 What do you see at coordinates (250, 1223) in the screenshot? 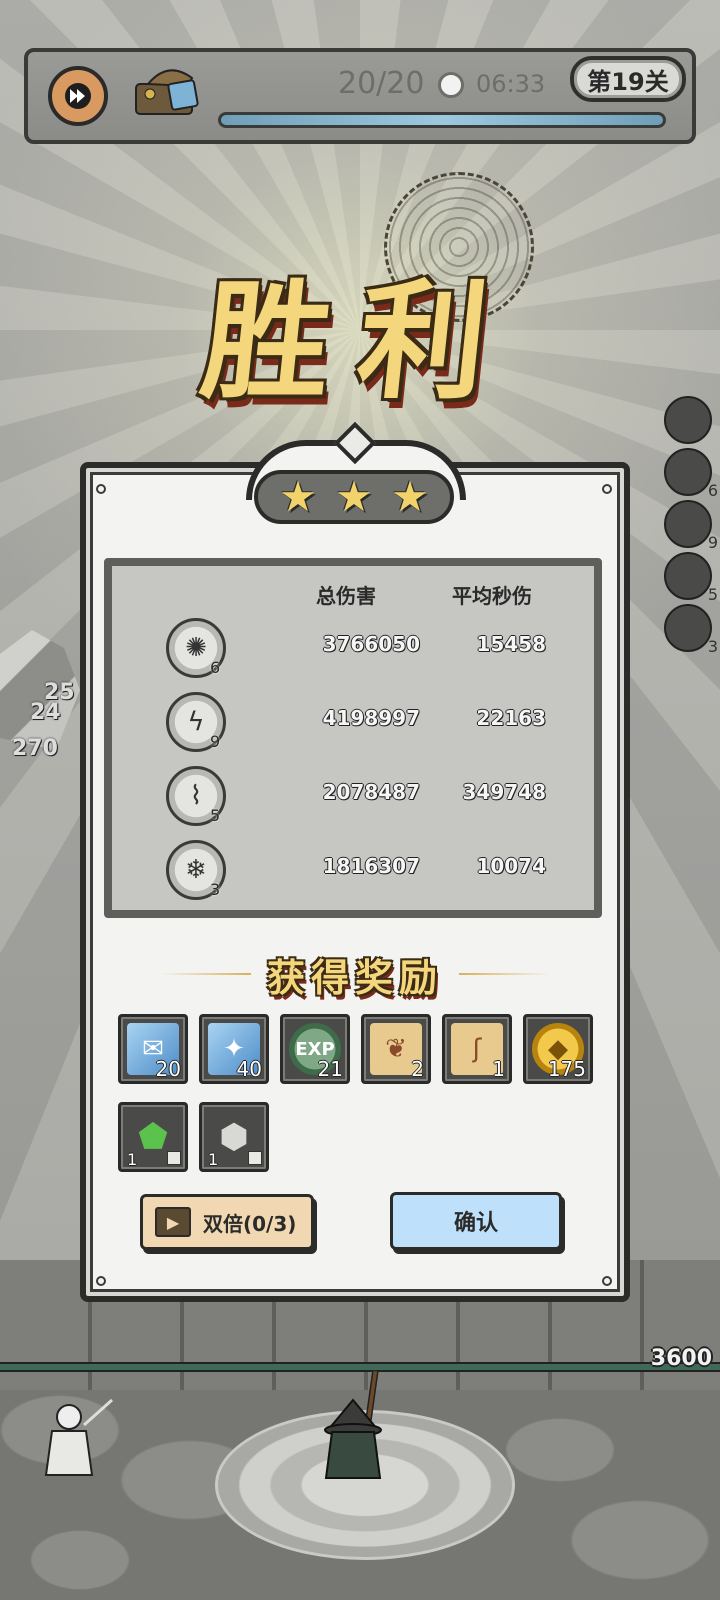
I see `double-reward-label: 双倍(0/3)` at bounding box center [250, 1223].